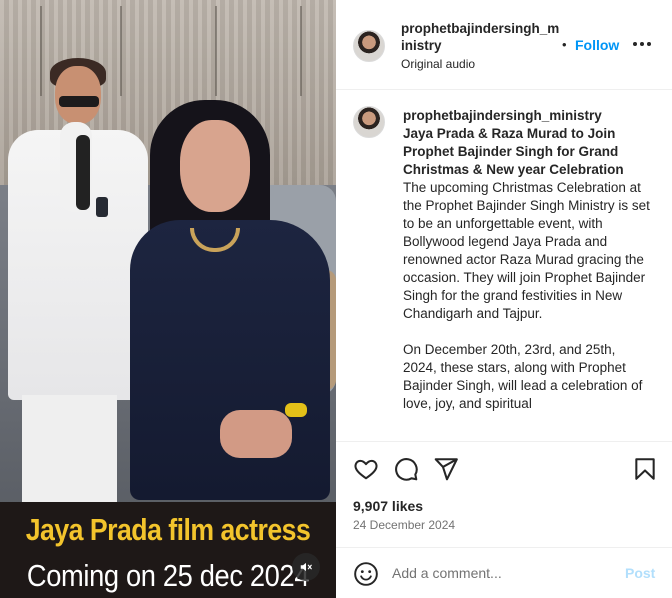 This screenshot has height=598, width=672. I want to click on post-author-username: prophetbajindersingh_ministry, so click(481, 37).